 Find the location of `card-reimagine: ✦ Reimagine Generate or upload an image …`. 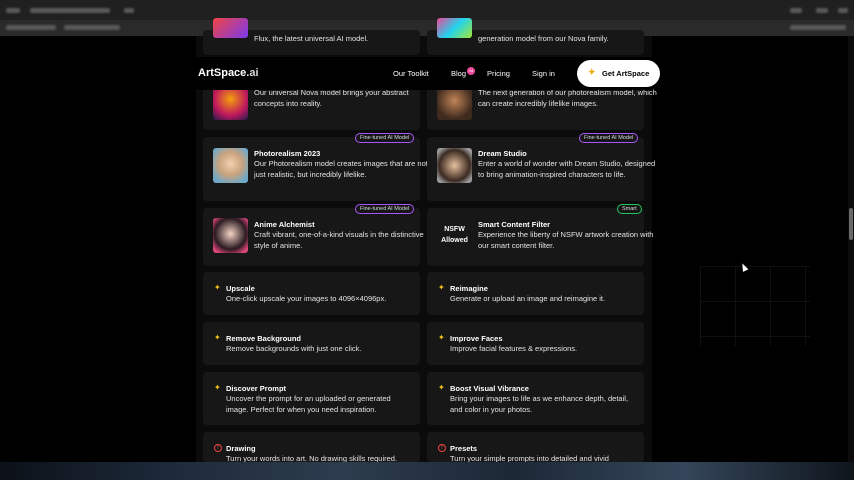

card-reimagine: ✦ Reimagine Generate or upload an image … is located at coordinates (535, 293).